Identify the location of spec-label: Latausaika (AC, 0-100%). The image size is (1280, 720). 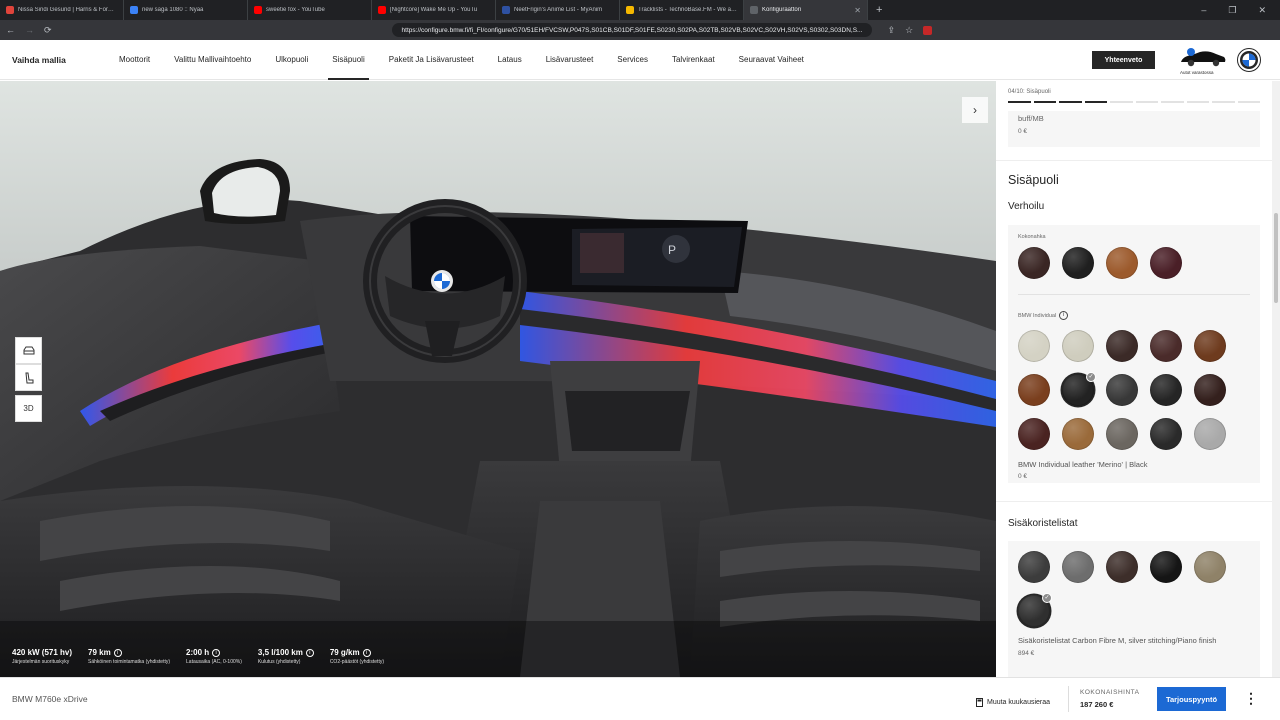
(214, 662).